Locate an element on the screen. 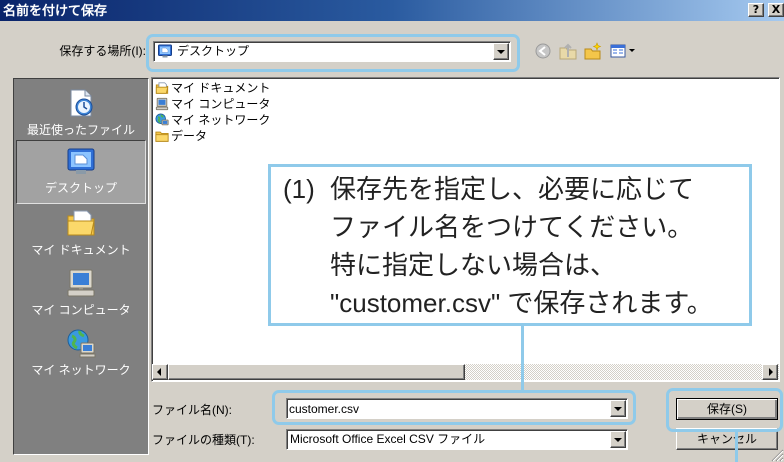  places-item-desktop: デスクトップ is located at coordinates (81, 172).